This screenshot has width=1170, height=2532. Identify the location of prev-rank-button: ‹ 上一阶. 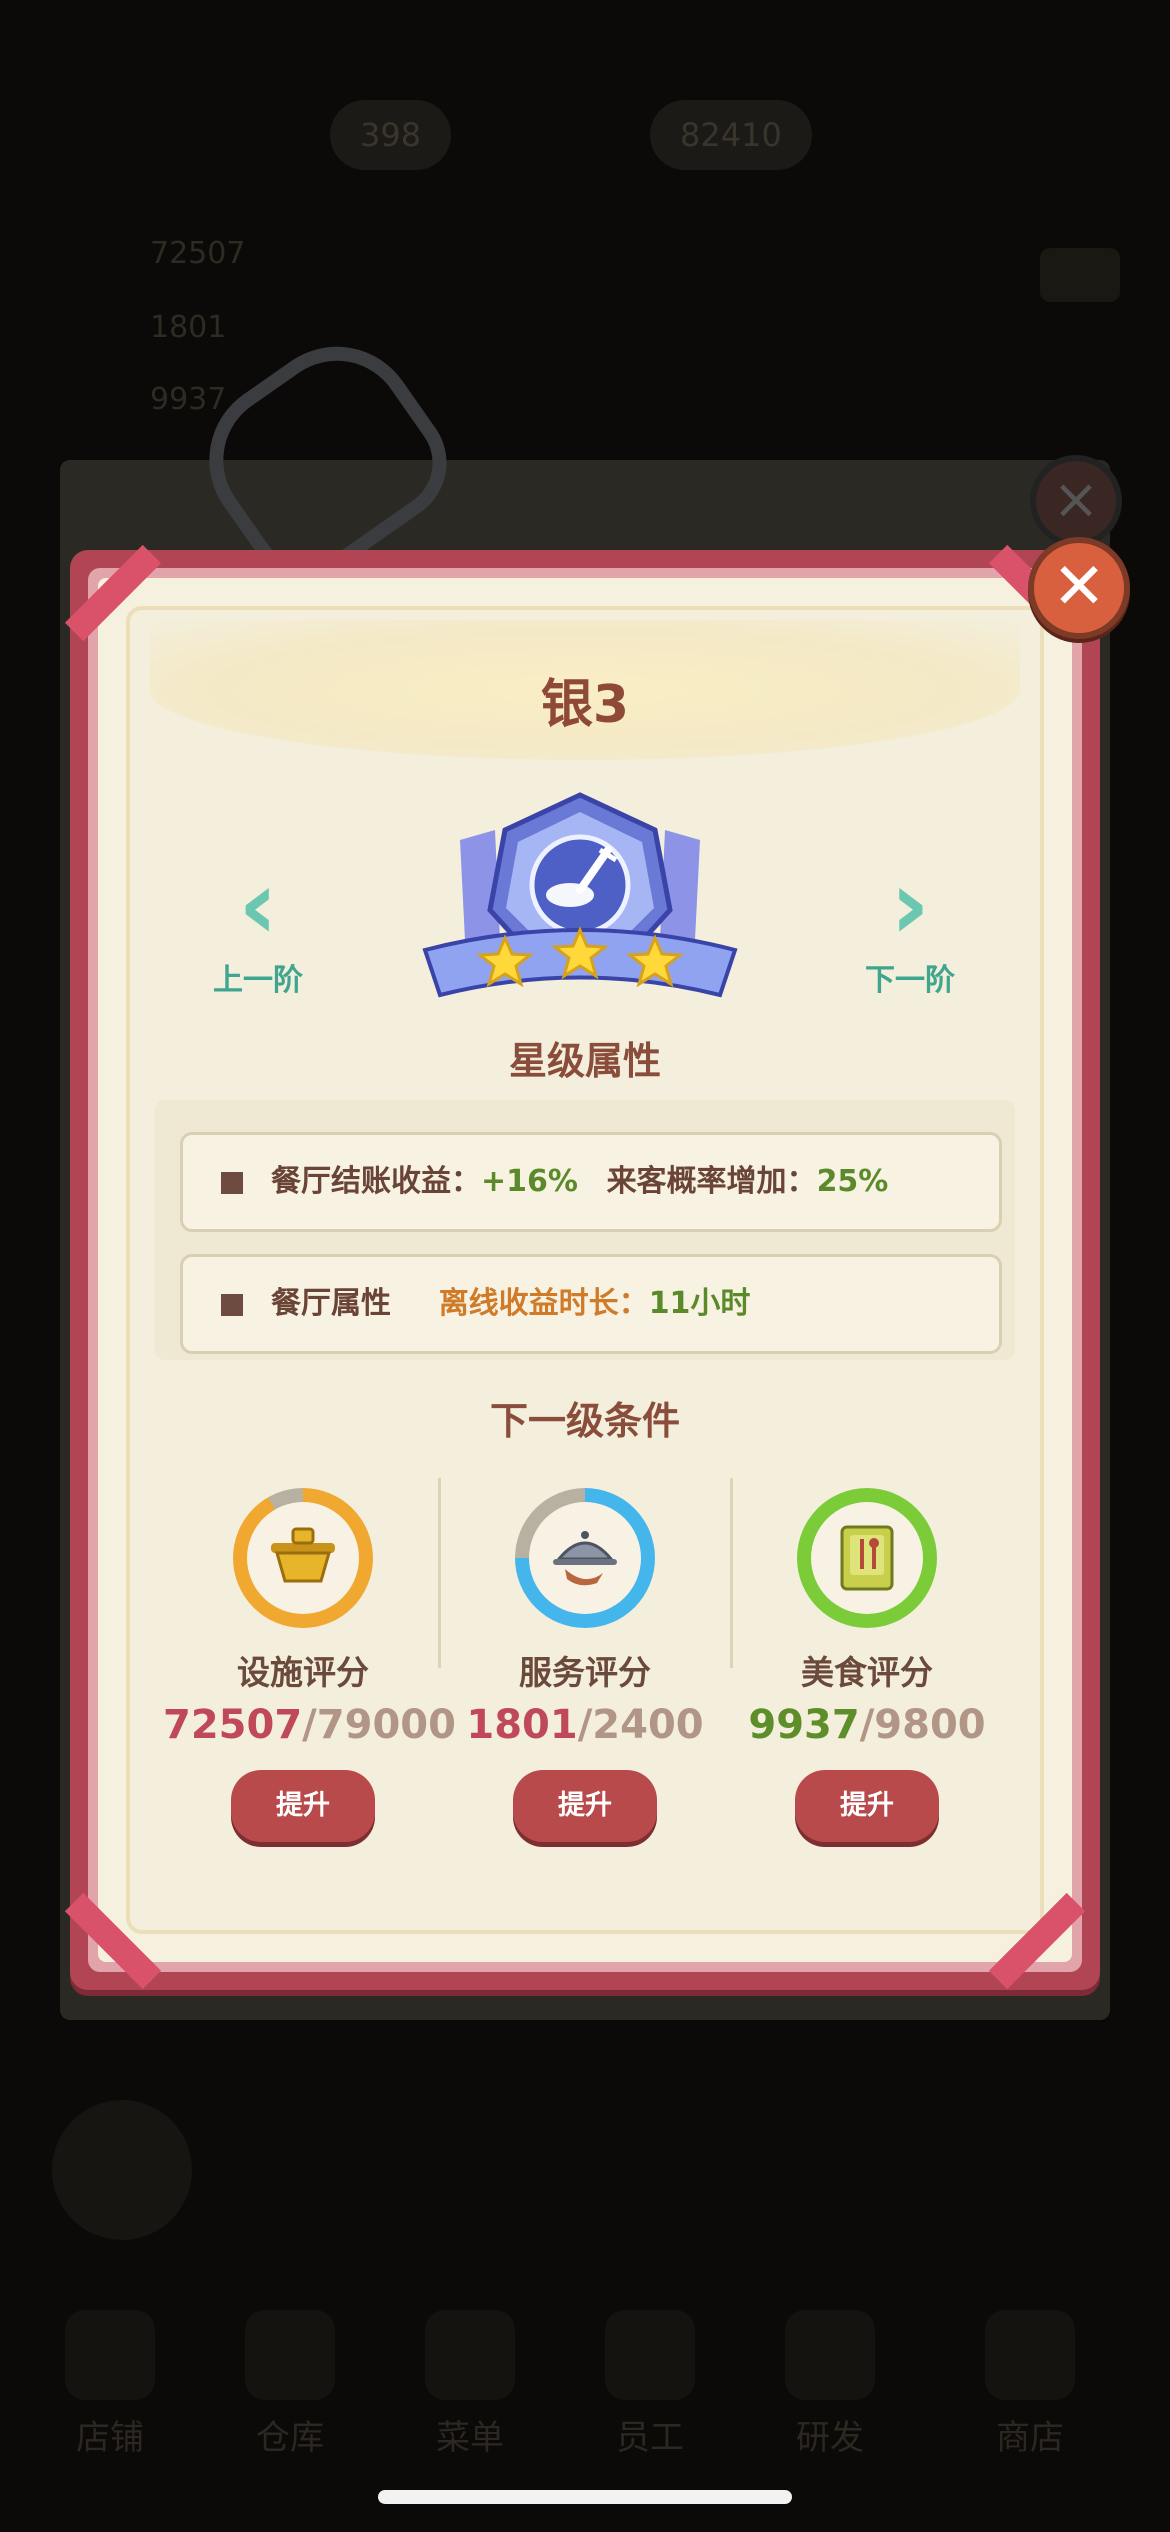
(258, 927).